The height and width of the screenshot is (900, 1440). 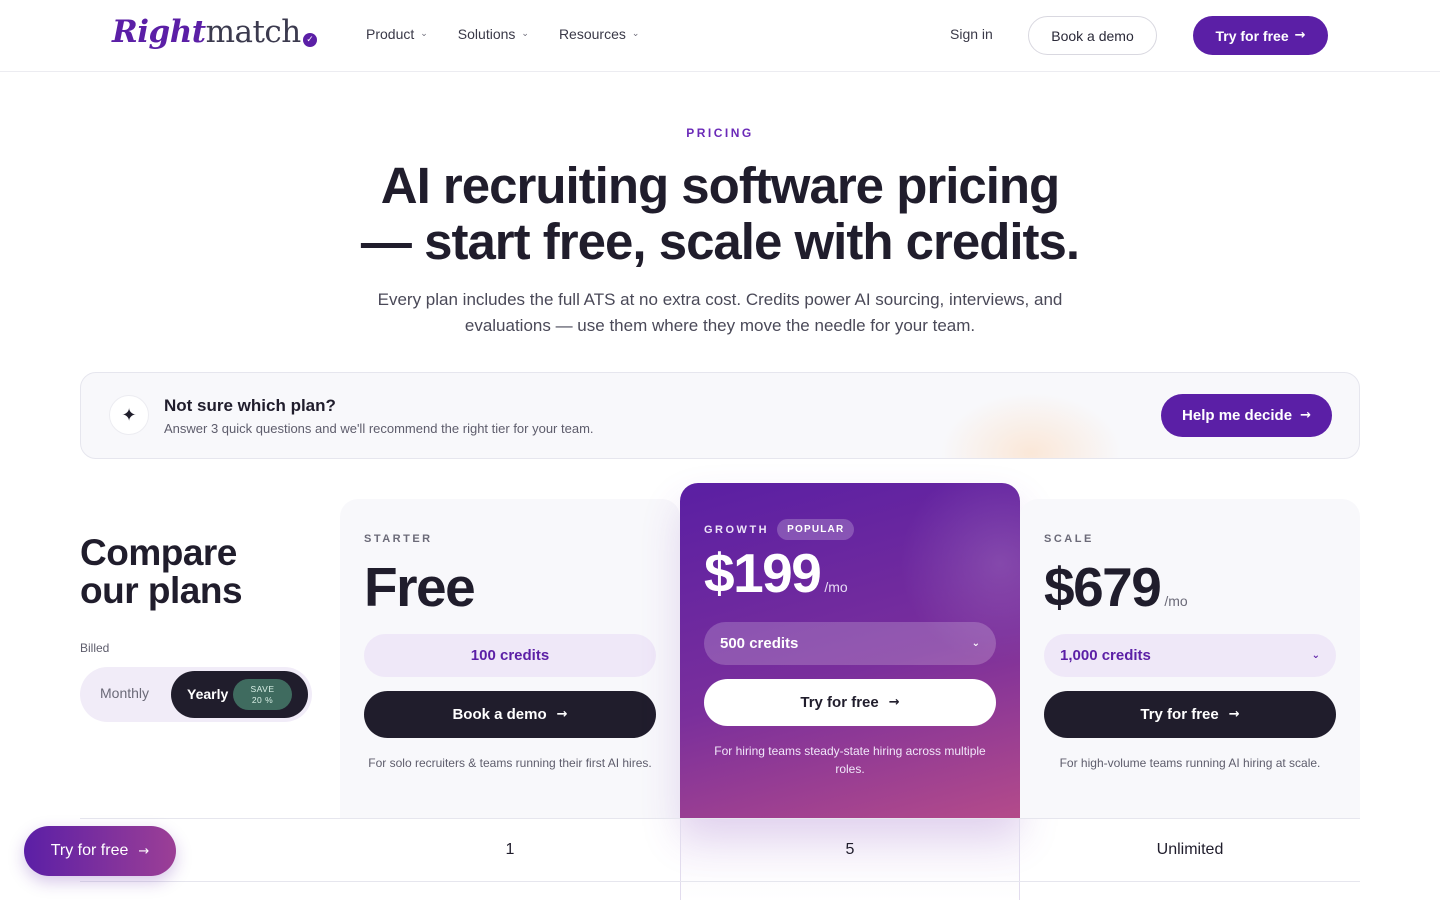 What do you see at coordinates (1190, 655) in the screenshot?
I see `credits-select: 1,000 credits ⌄` at bounding box center [1190, 655].